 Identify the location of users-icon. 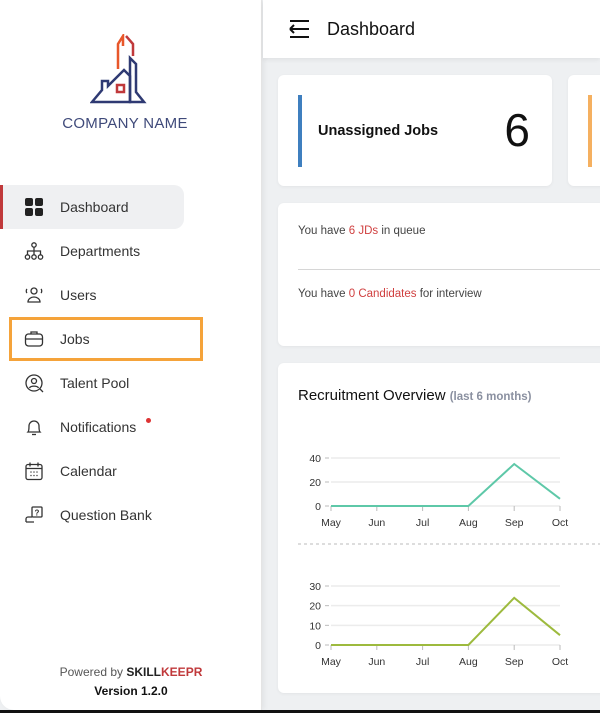
(34, 295).